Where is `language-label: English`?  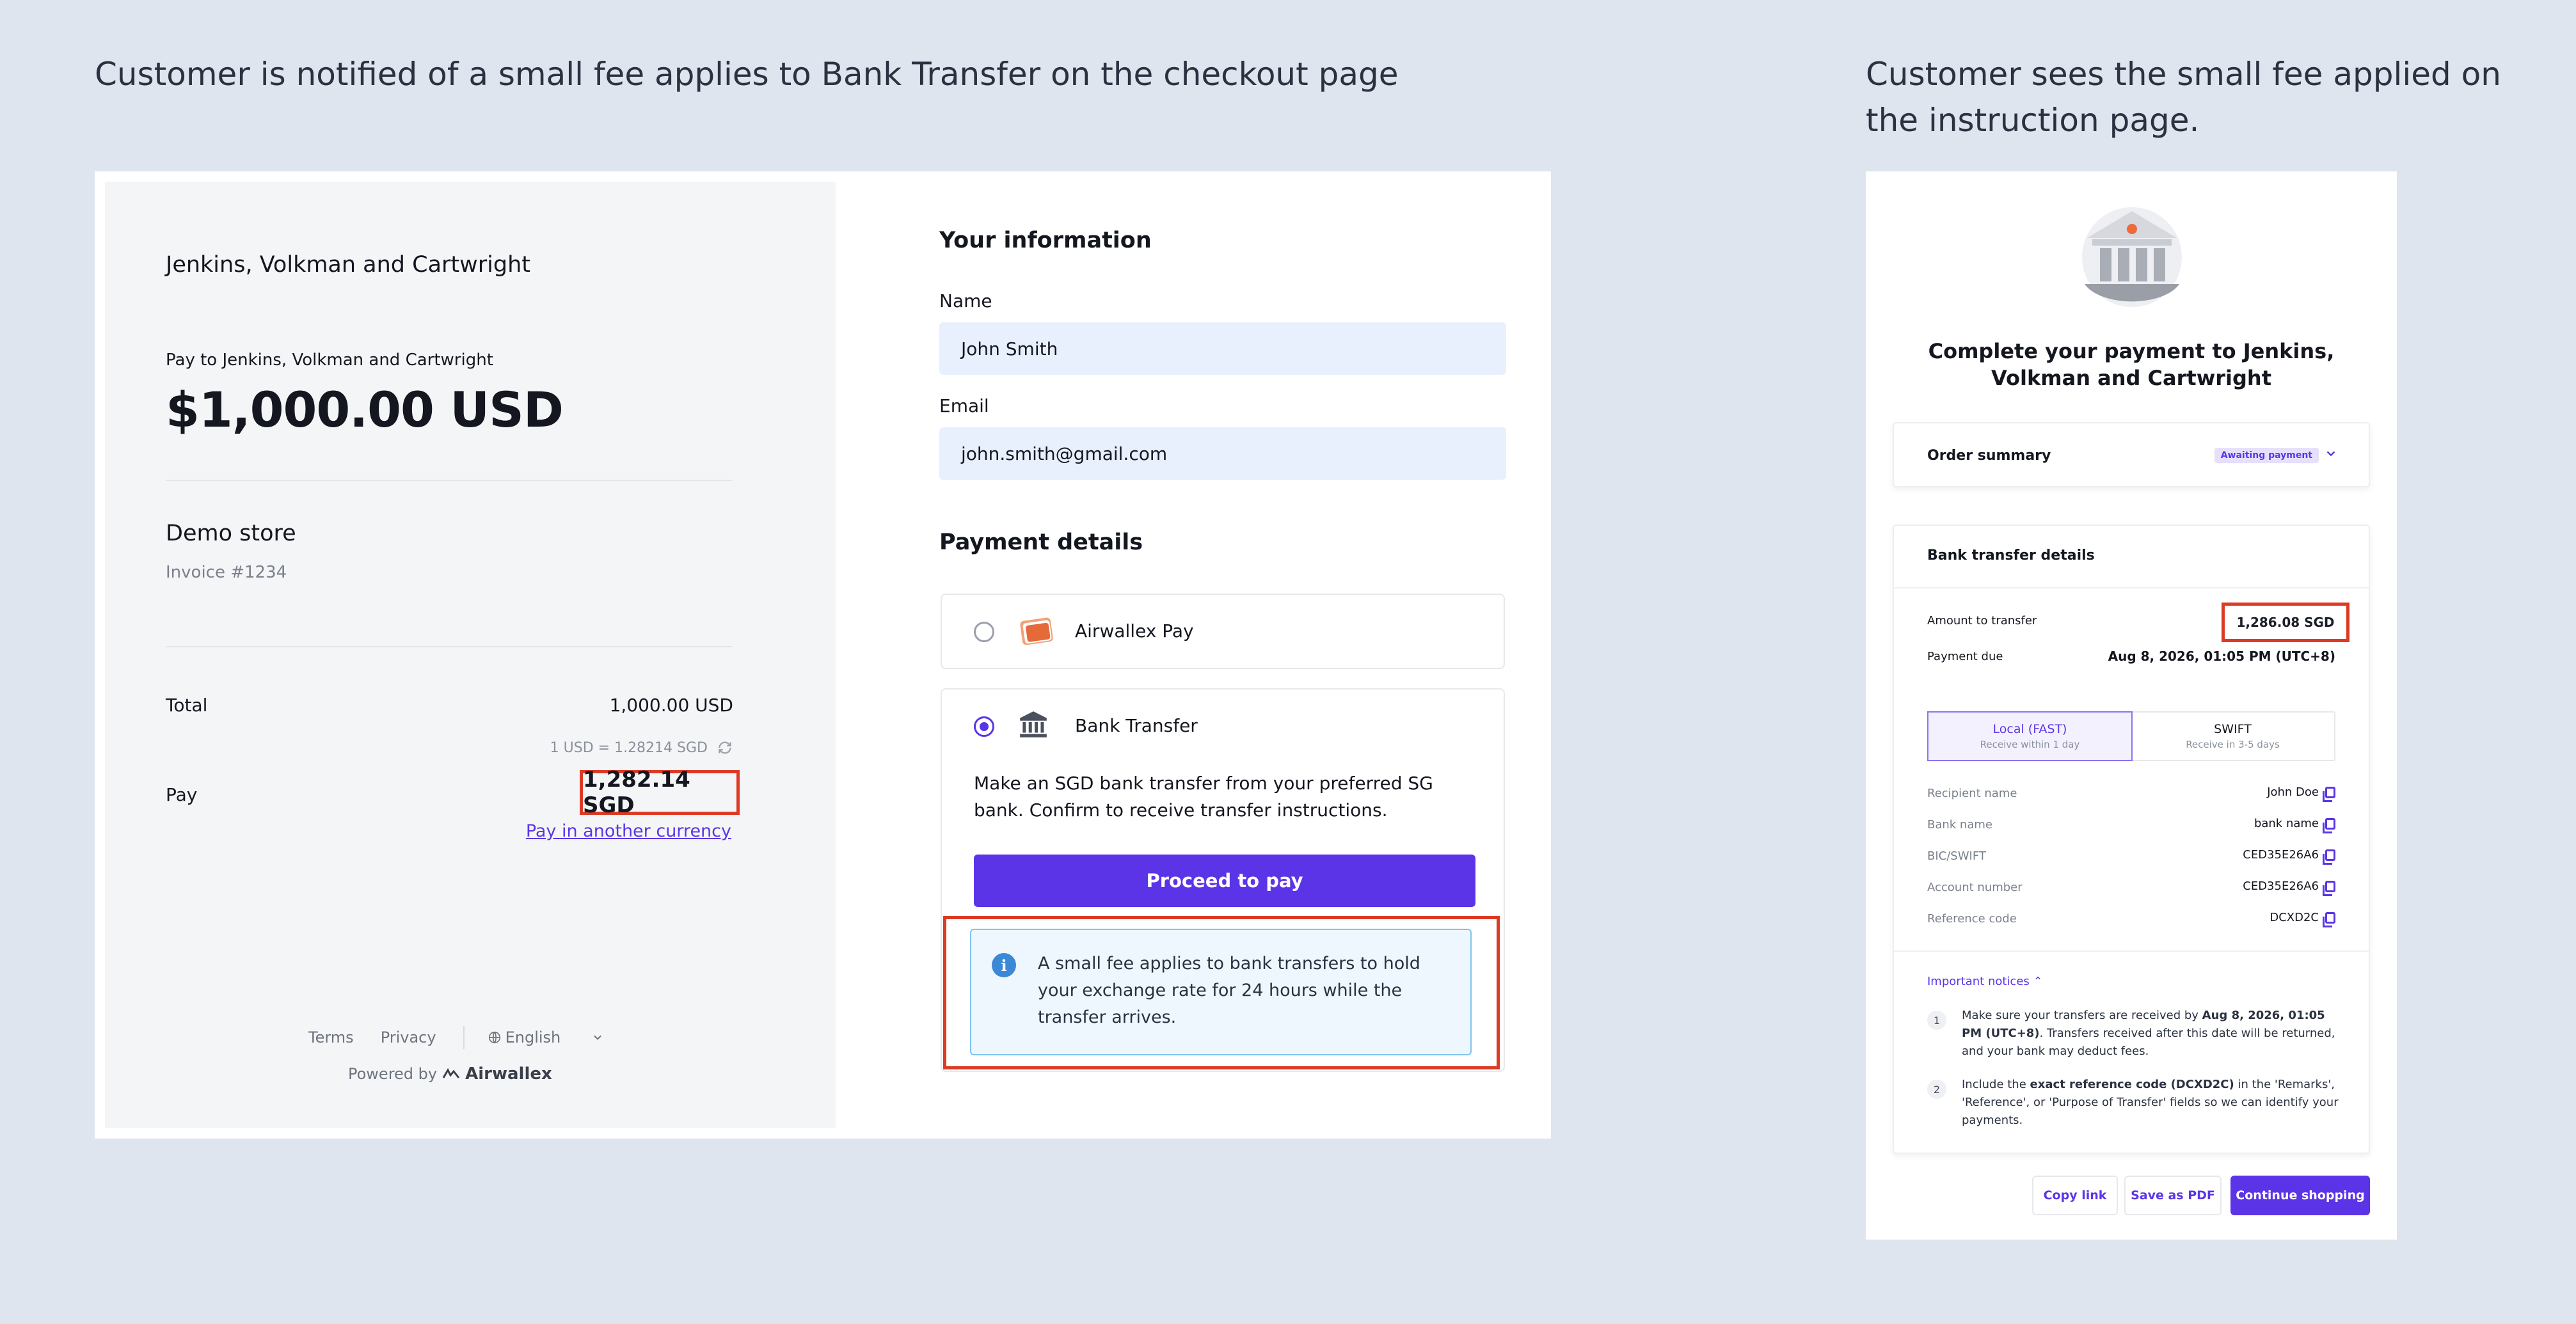 language-label: English is located at coordinates (533, 1037).